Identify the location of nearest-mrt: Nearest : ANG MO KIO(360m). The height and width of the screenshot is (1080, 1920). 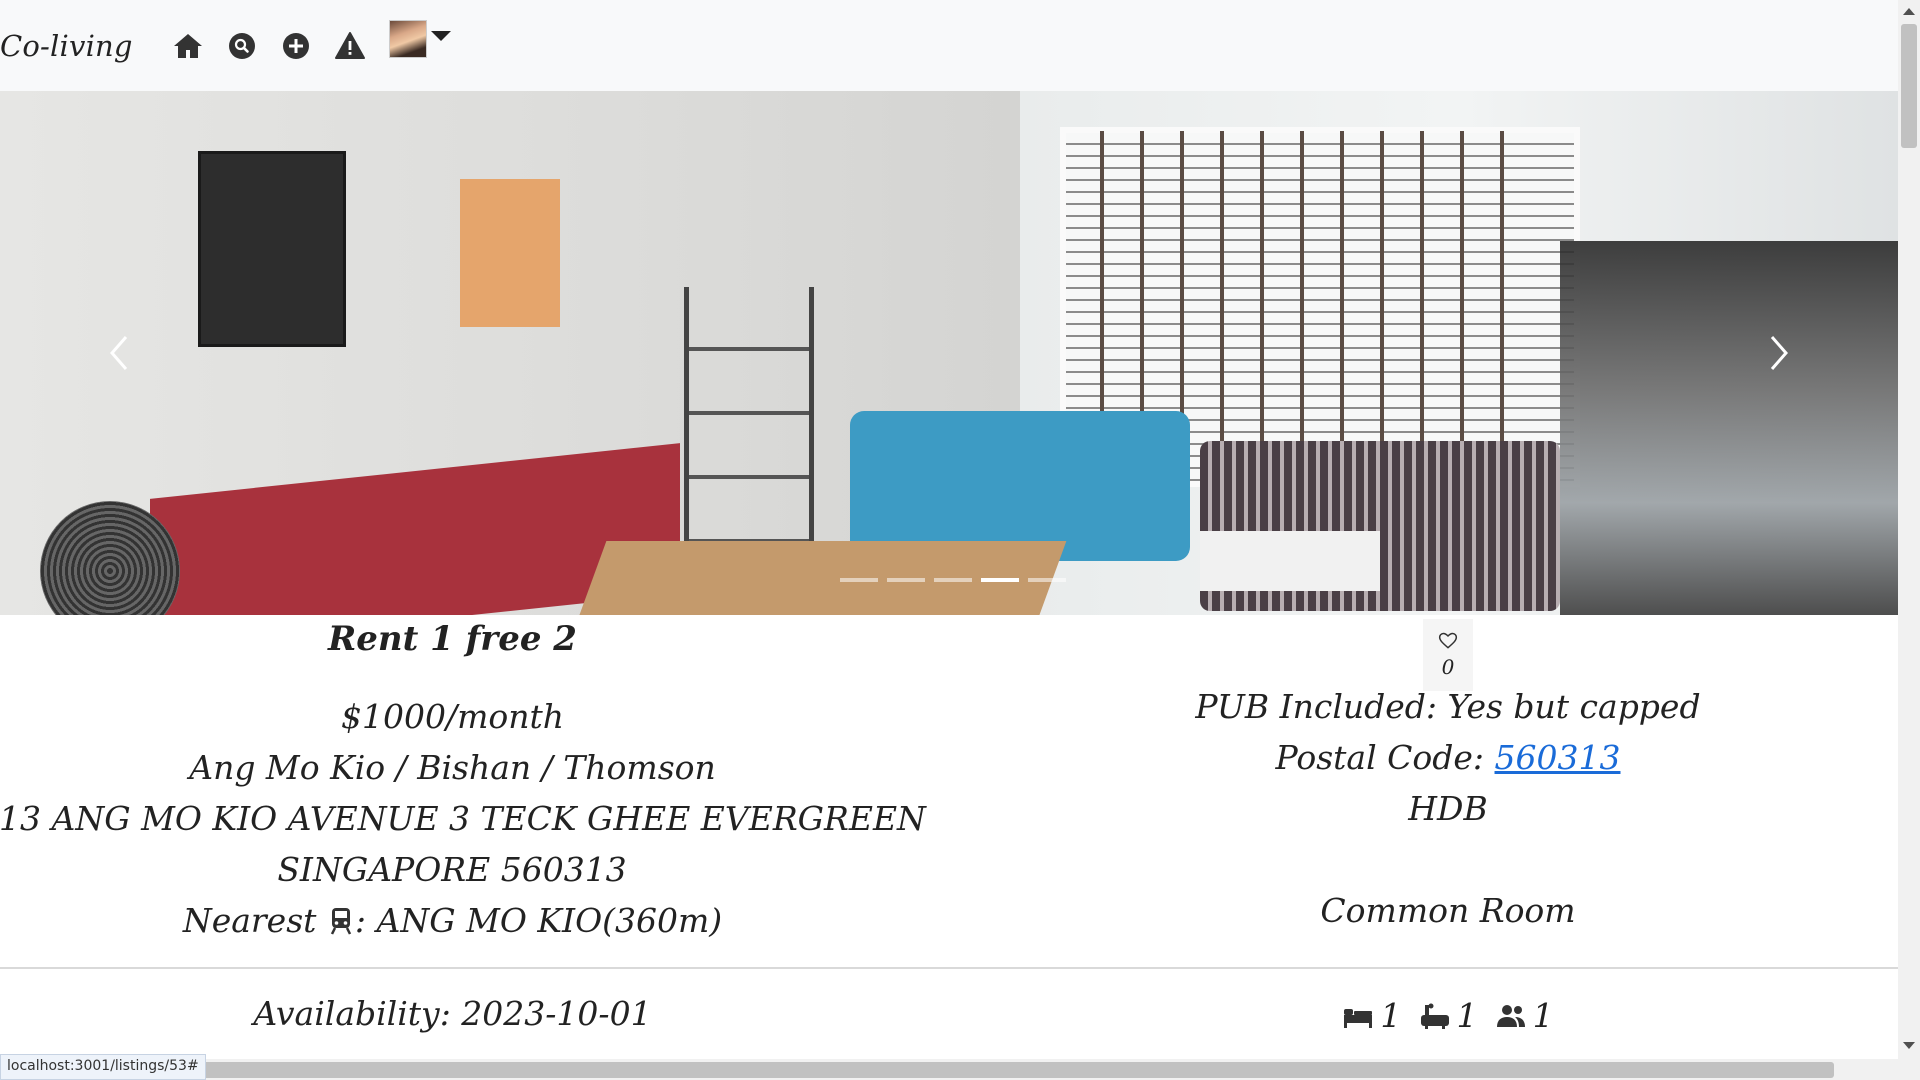
(452, 920).